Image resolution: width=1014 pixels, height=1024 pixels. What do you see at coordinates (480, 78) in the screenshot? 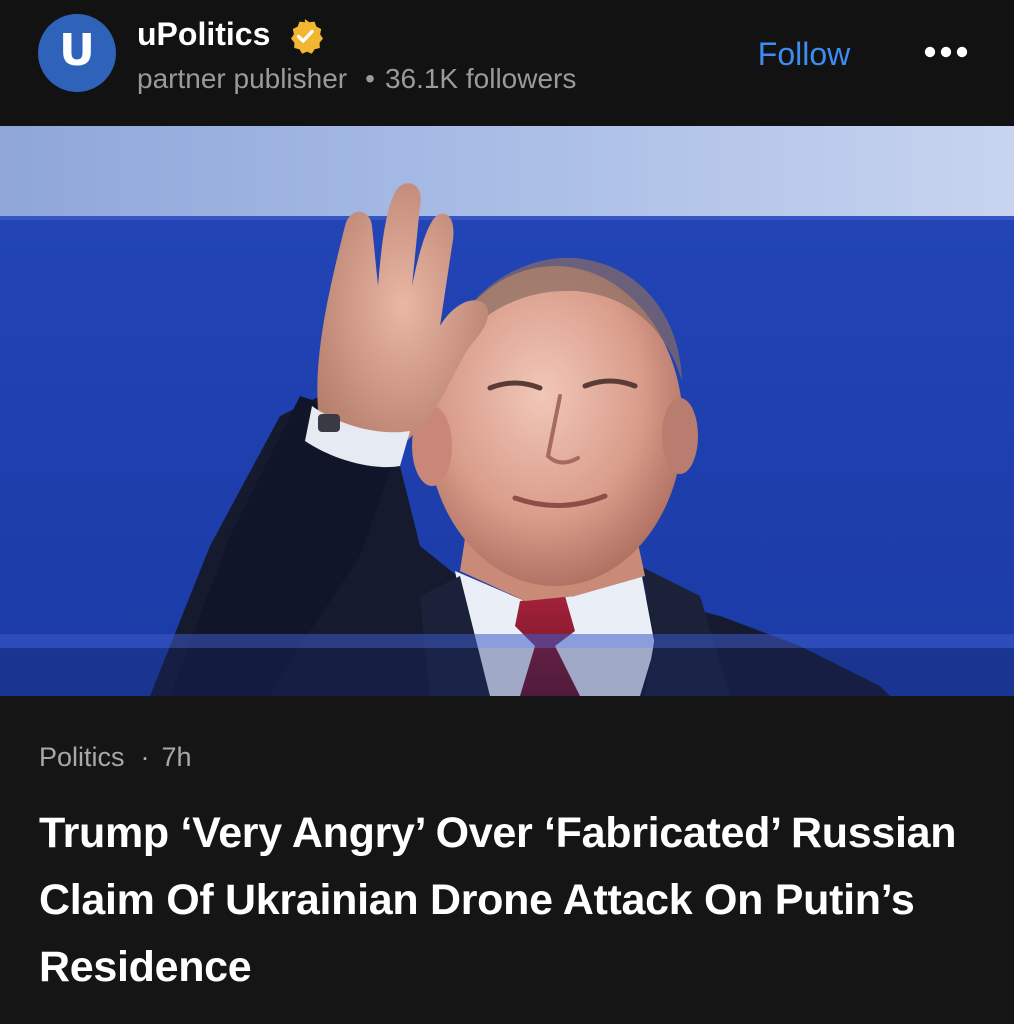
I see `follower-count: 36.1K followers` at bounding box center [480, 78].